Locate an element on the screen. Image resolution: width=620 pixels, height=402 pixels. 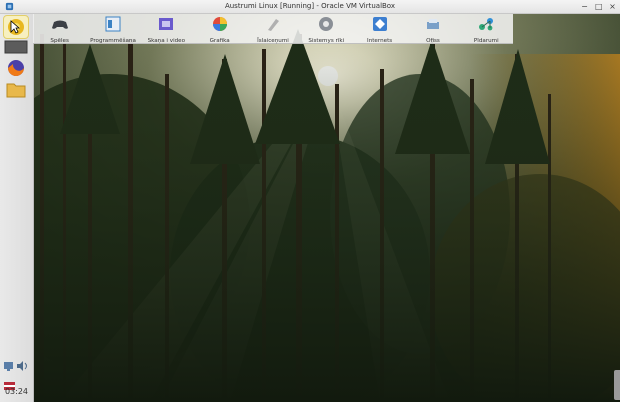
code-editor-icon is located at coordinates (113, 24).